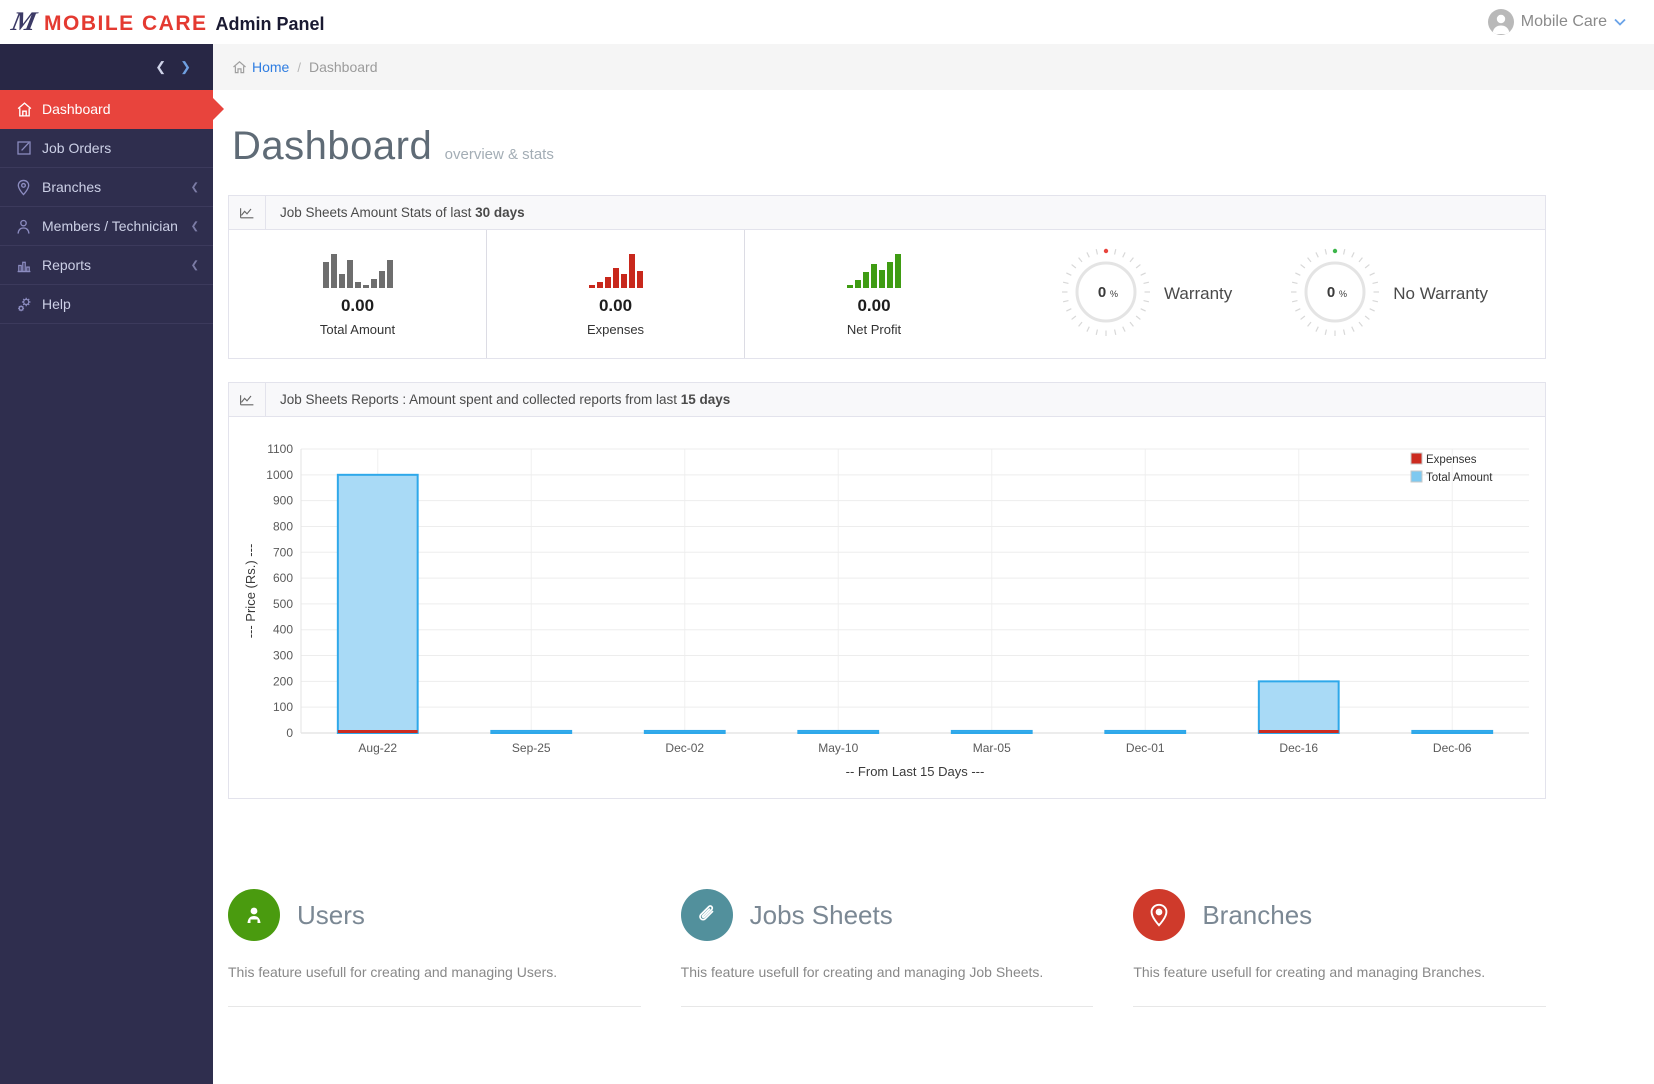 The height and width of the screenshot is (1084, 1654). I want to click on collapse-left-icon: ❮, so click(160, 67).